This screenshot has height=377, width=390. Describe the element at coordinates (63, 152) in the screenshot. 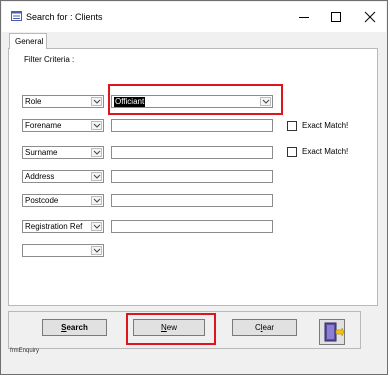

I see `field-selector-surname: Surname` at that location.